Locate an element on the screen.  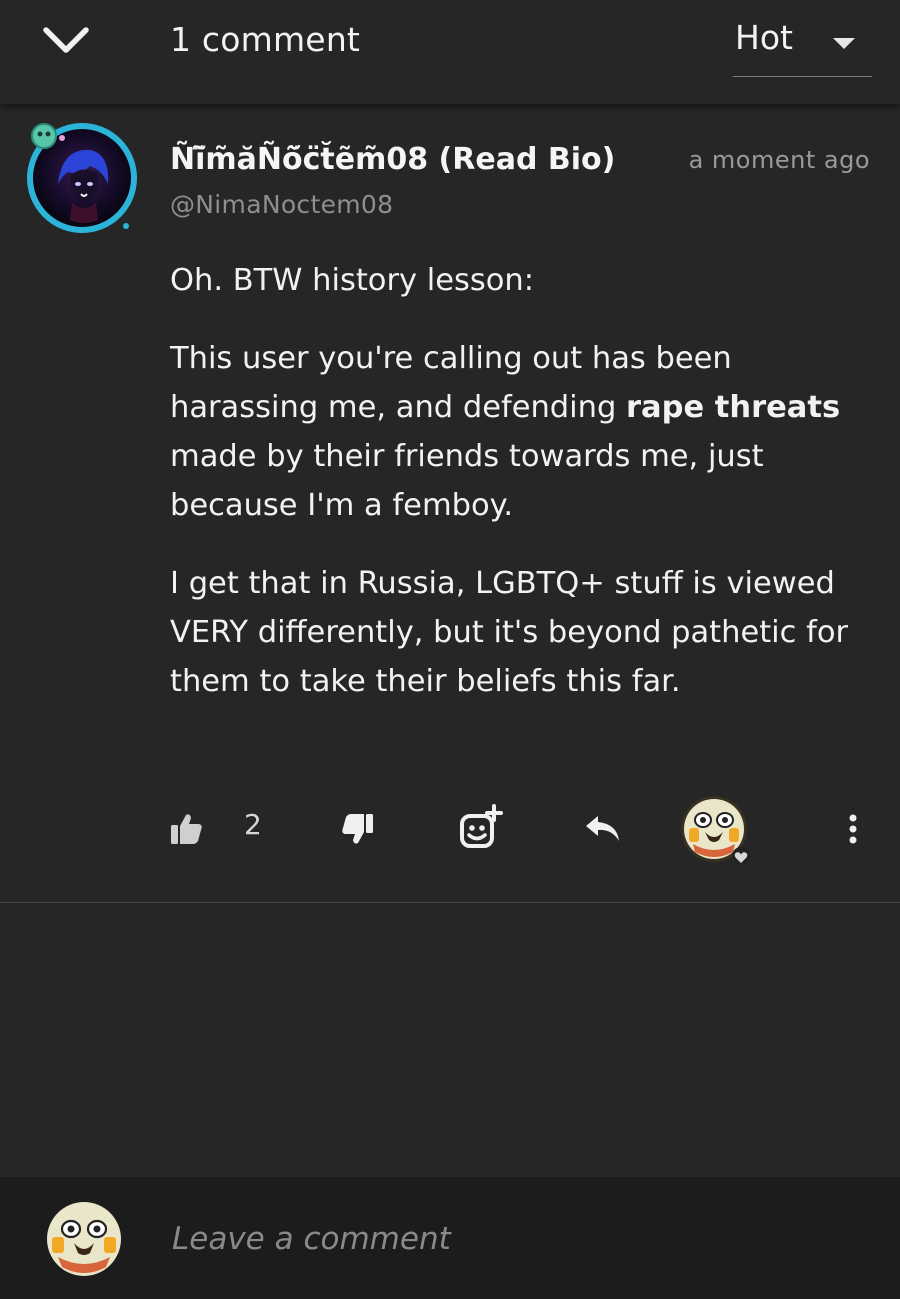
bold-text: rape threats is located at coordinates (733, 407).